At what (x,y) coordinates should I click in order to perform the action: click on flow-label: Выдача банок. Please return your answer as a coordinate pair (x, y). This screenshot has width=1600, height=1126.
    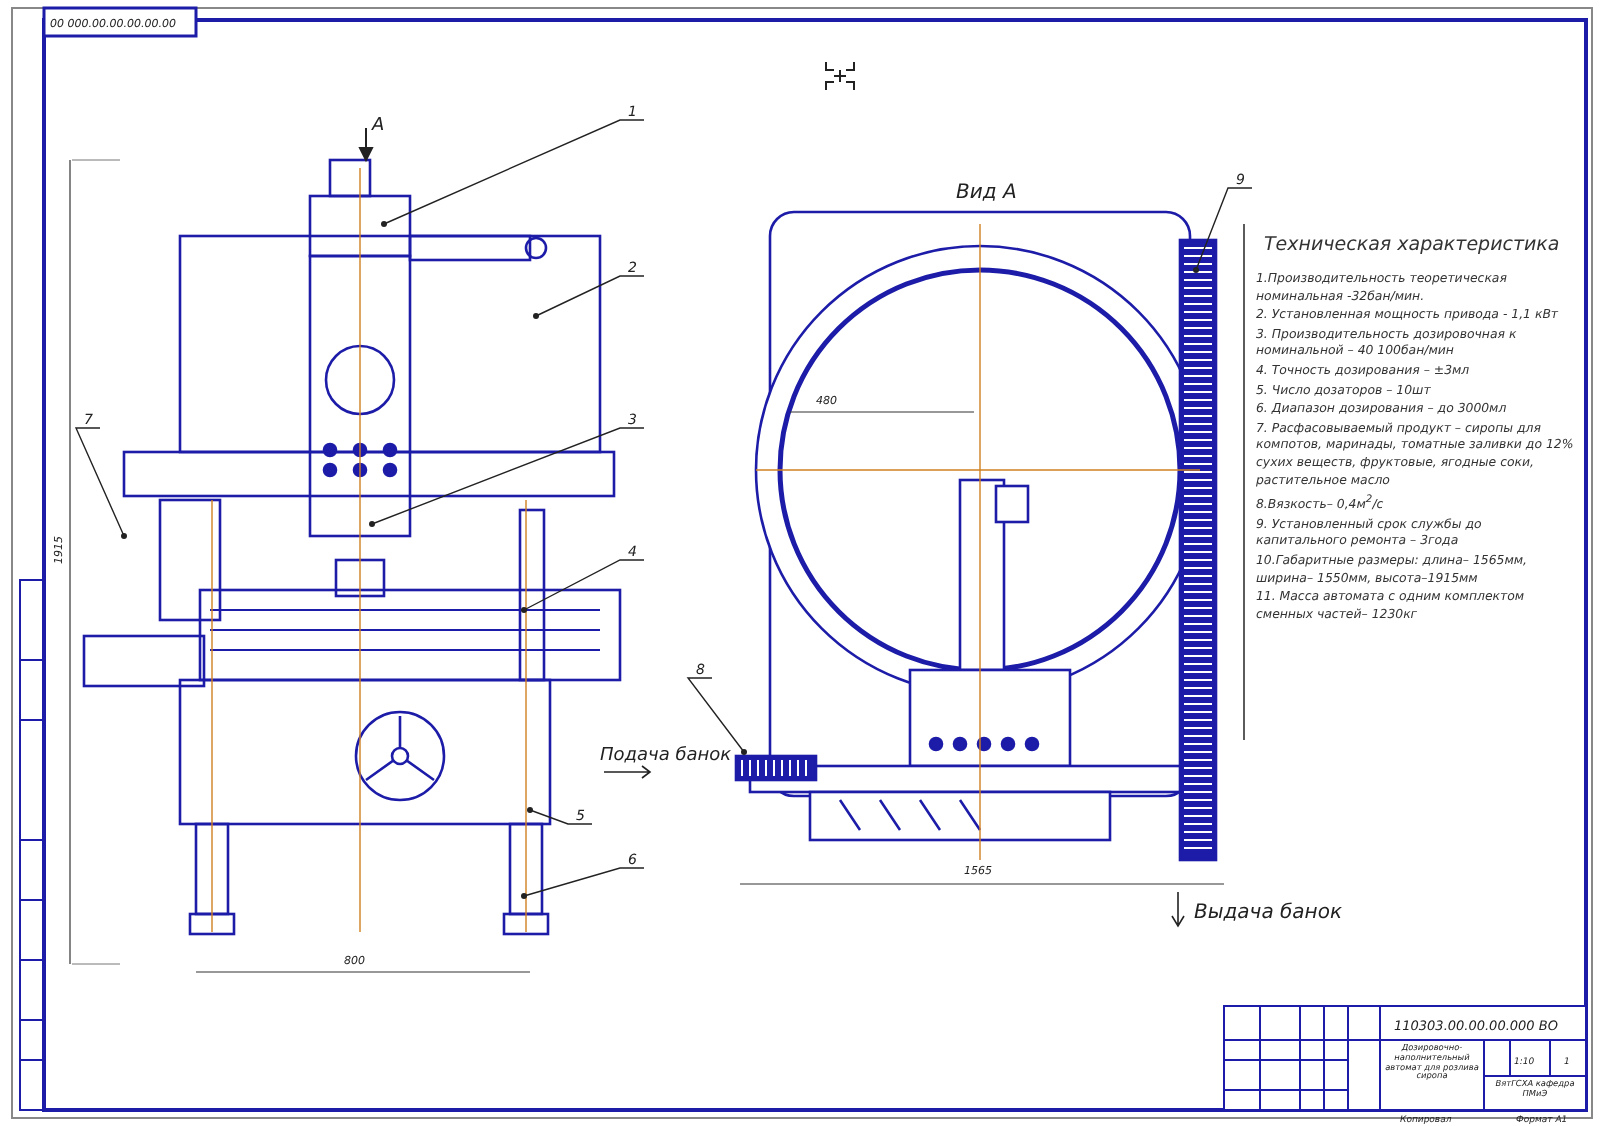
    Looking at the image, I should click on (1268, 913).